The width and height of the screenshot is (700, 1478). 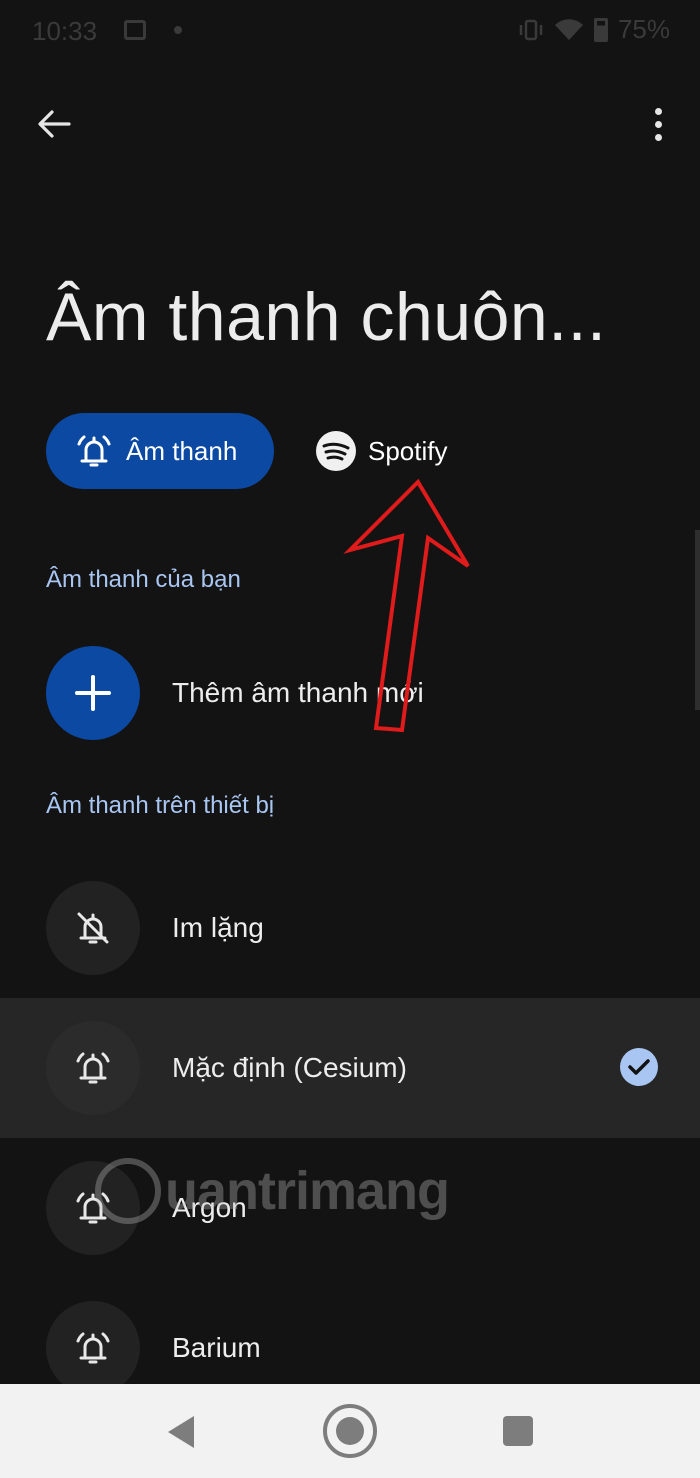 What do you see at coordinates (93, 693) in the screenshot?
I see `plus-icon` at bounding box center [93, 693].